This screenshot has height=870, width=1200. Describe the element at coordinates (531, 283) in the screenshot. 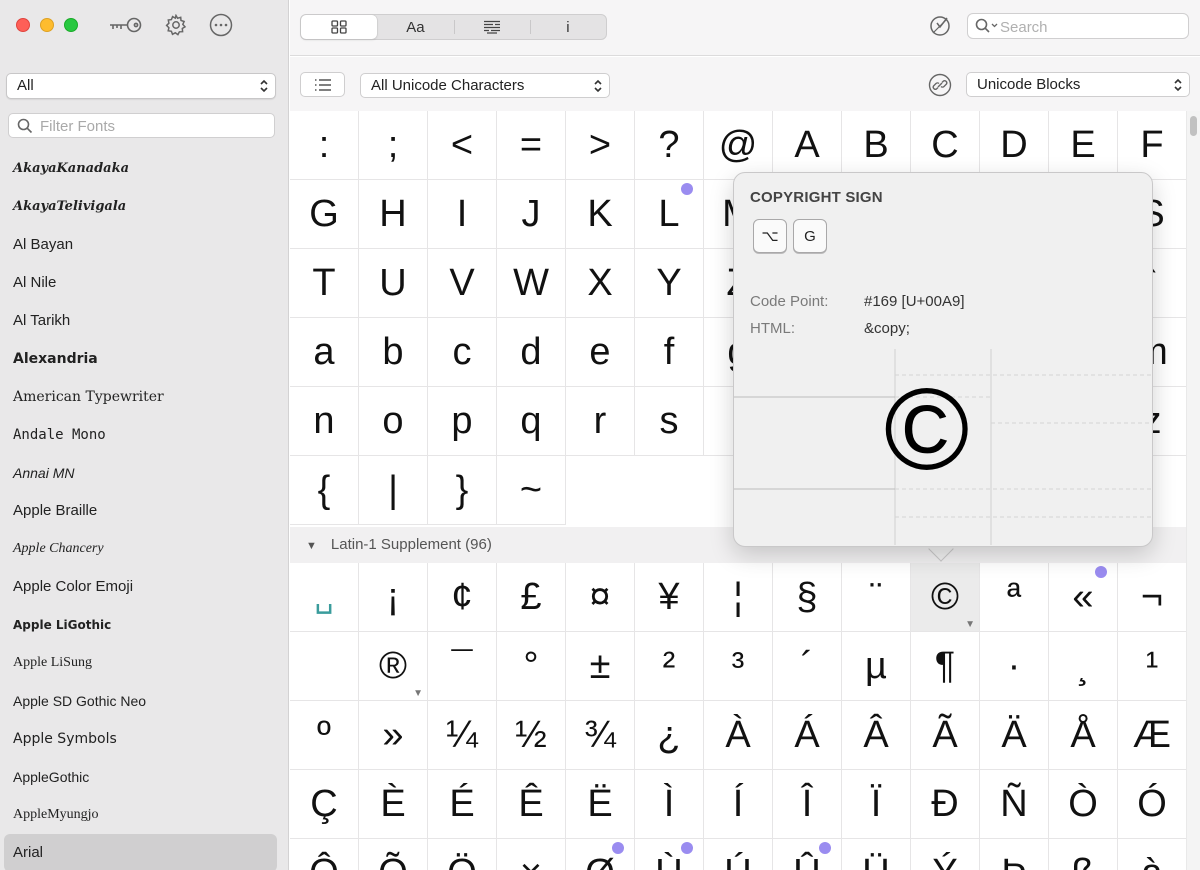

I see `character-cell: W` at that location.